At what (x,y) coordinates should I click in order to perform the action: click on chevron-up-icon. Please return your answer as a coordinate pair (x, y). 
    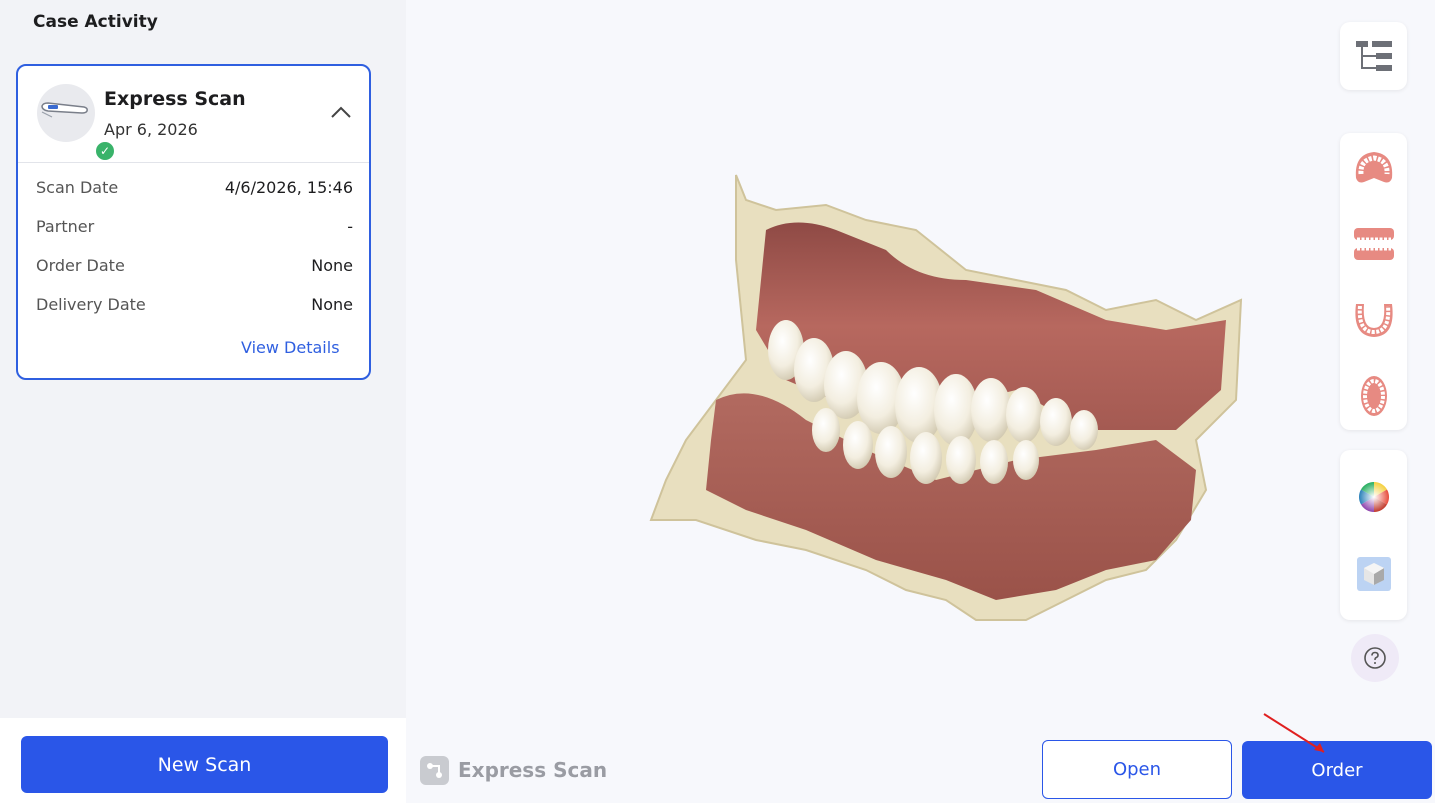
    Looking at the image, I should click on (341, 112).